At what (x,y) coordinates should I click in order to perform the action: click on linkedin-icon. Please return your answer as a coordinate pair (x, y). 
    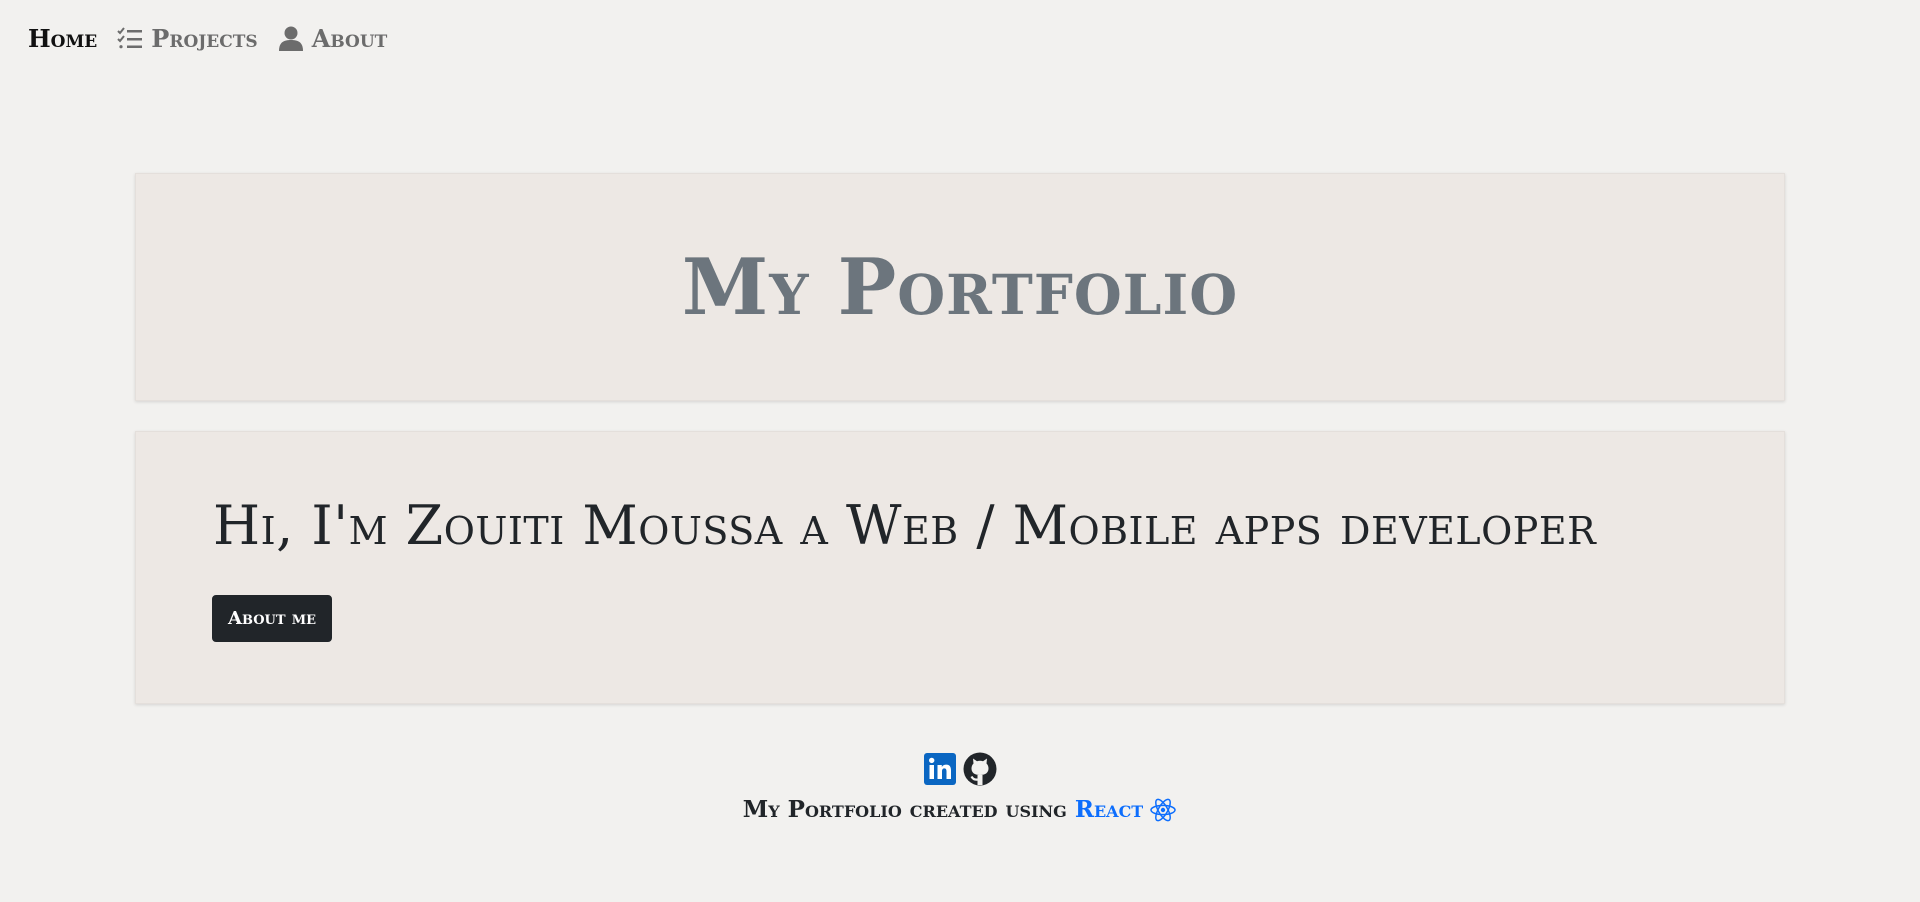
    Looking at the image, I should click on (940, 769).